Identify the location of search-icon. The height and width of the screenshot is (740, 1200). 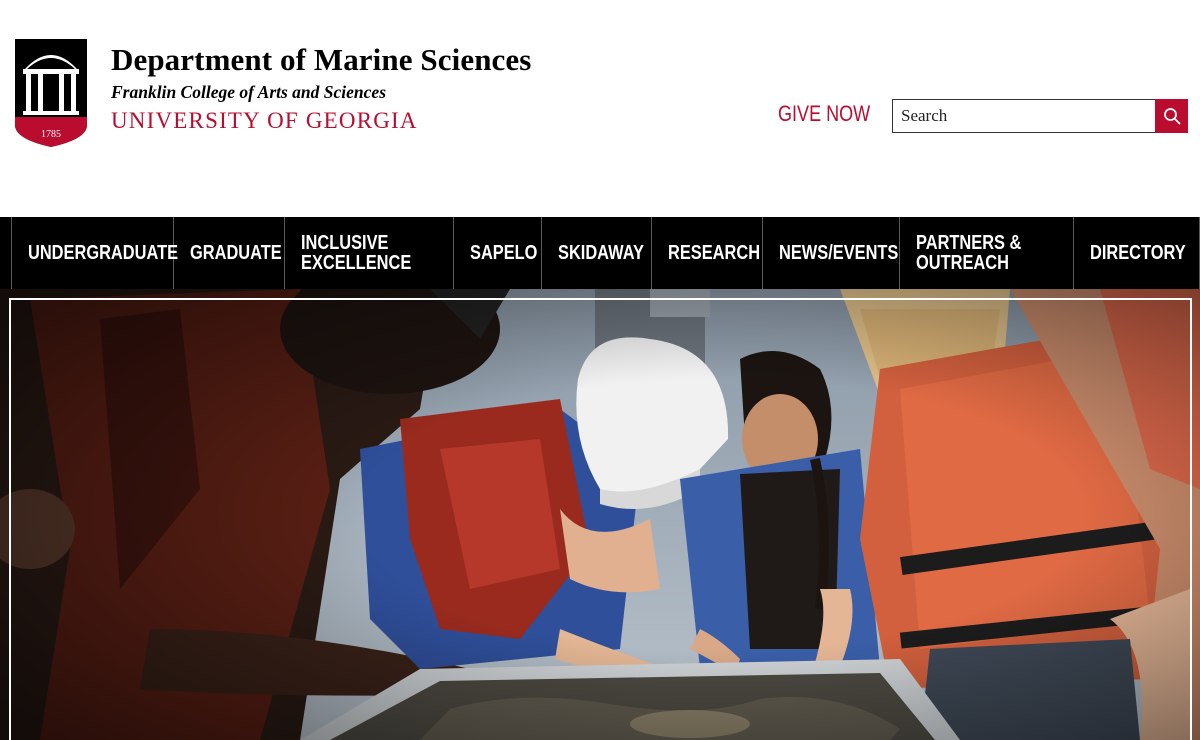
(1171, 116).